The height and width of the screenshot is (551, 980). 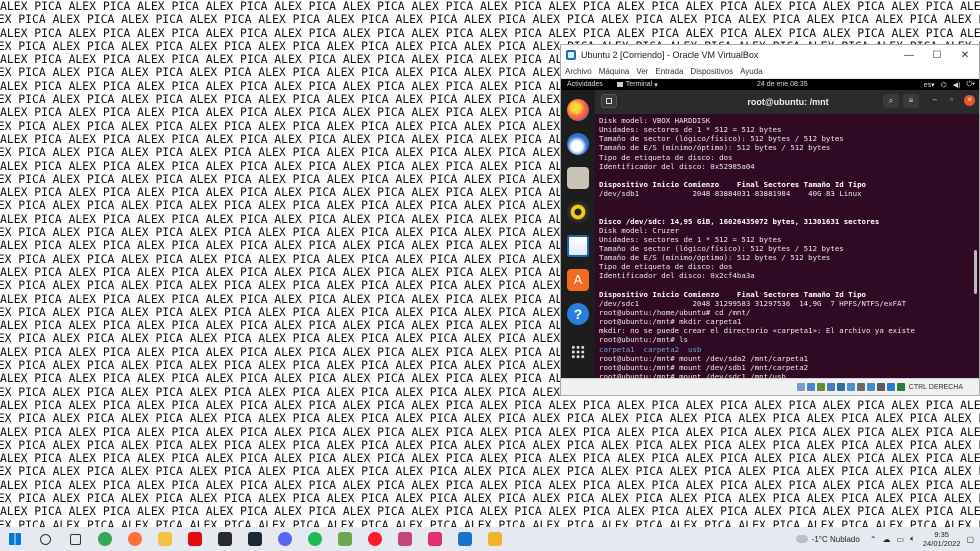 I want to click on taskbar-epic-games, so click(x=225, y=539).